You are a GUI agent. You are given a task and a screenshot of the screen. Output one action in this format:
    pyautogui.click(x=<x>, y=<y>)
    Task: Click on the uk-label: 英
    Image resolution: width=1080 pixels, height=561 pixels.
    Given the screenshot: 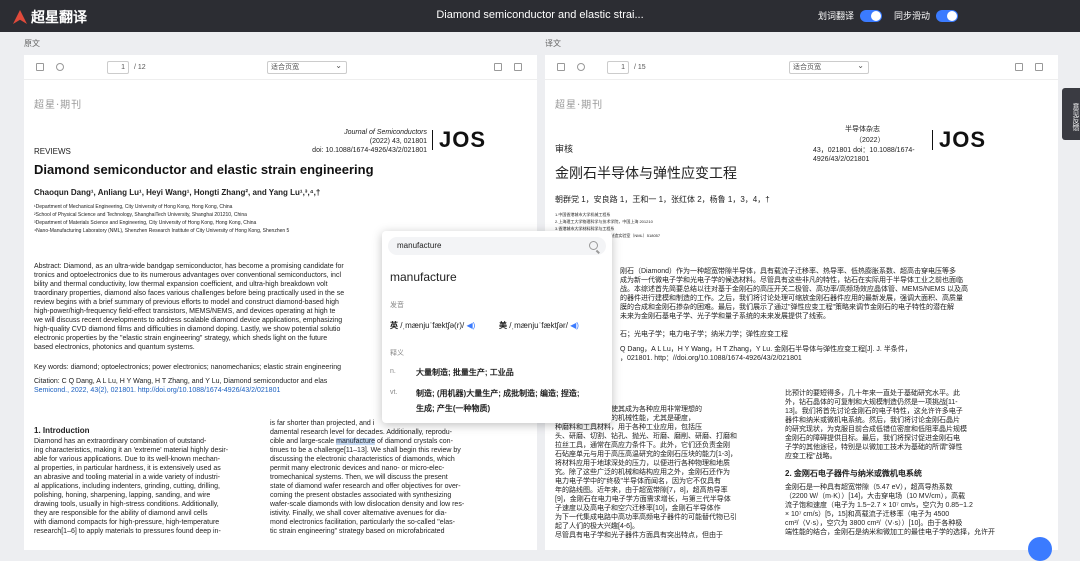 What is the action you would take?
    pyautogui.click(x=394, y=325)
    